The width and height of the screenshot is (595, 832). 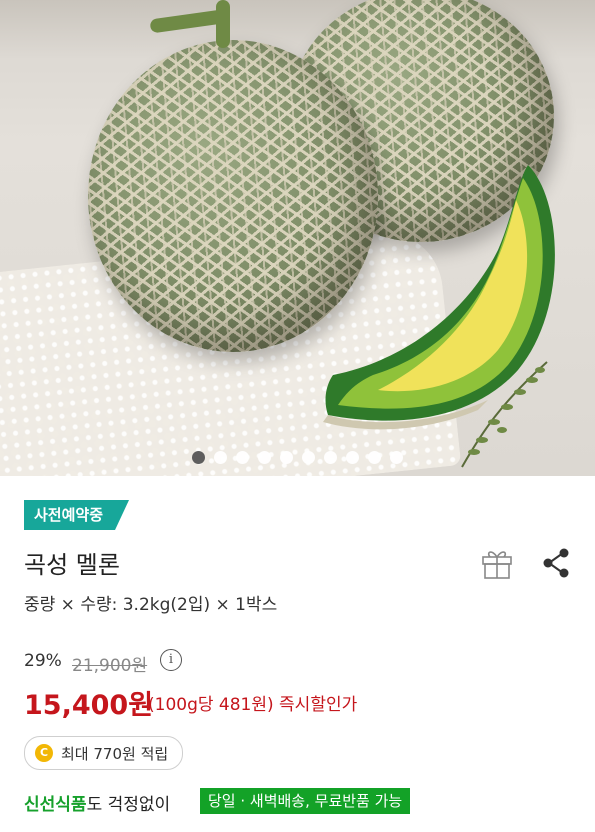 What do you see at coordinates (128, 805) in the screenshot?
I see `fresh-text: 도 걱정없이` at bounding box center [128, 805].